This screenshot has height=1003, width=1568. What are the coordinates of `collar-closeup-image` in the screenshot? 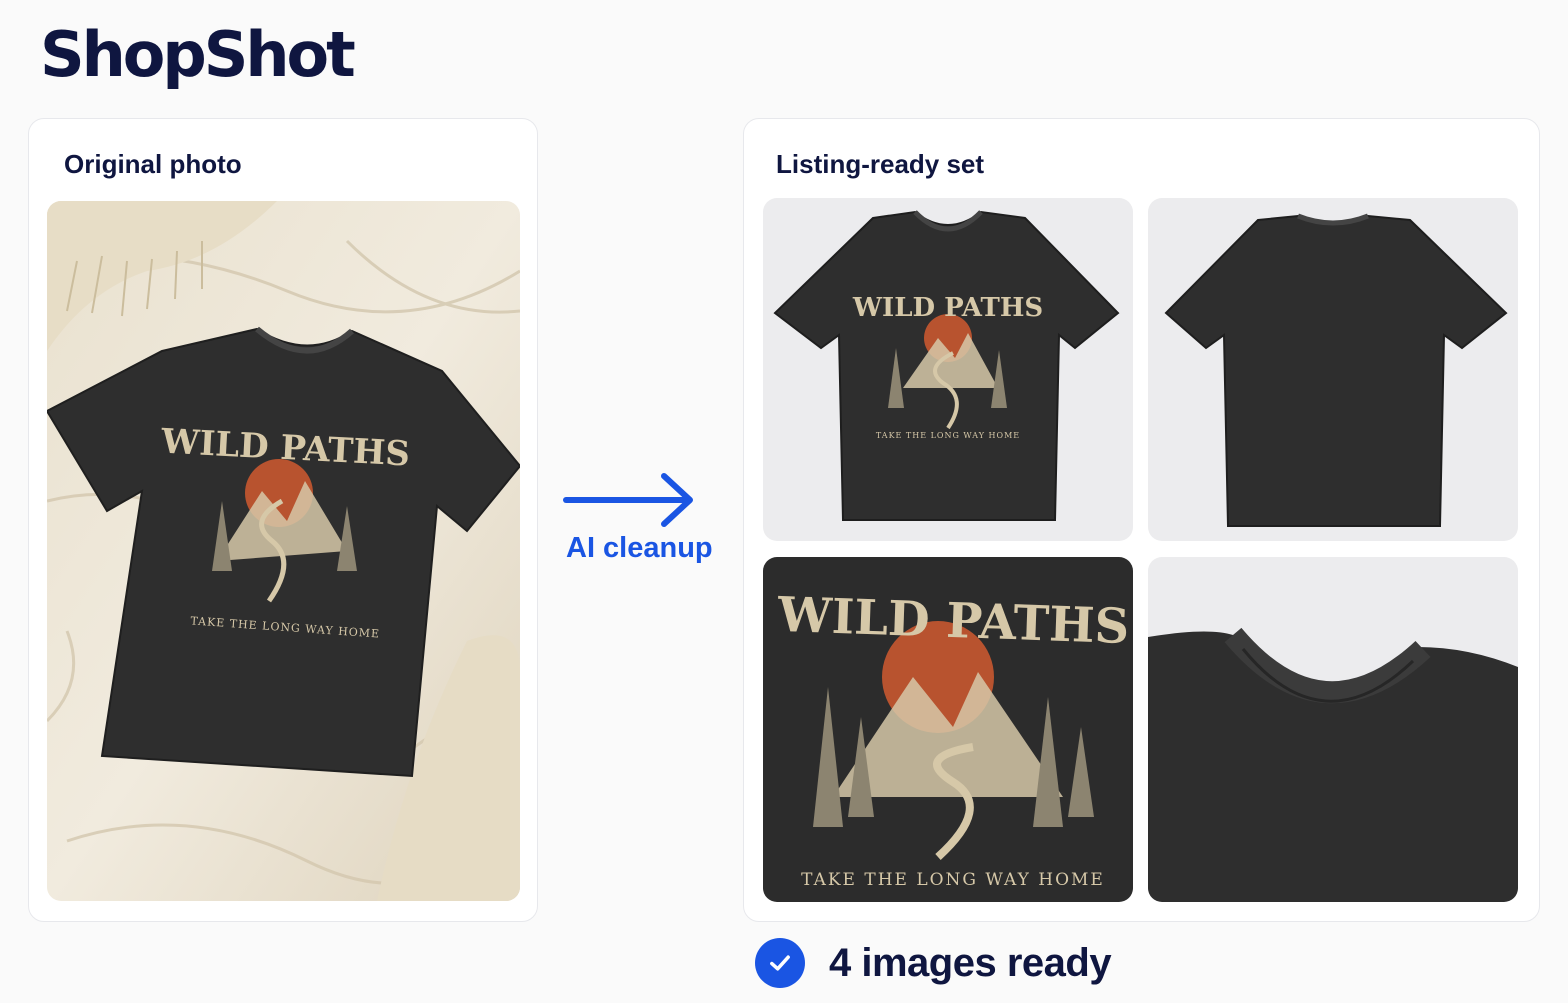 It's located at (1333, 729).